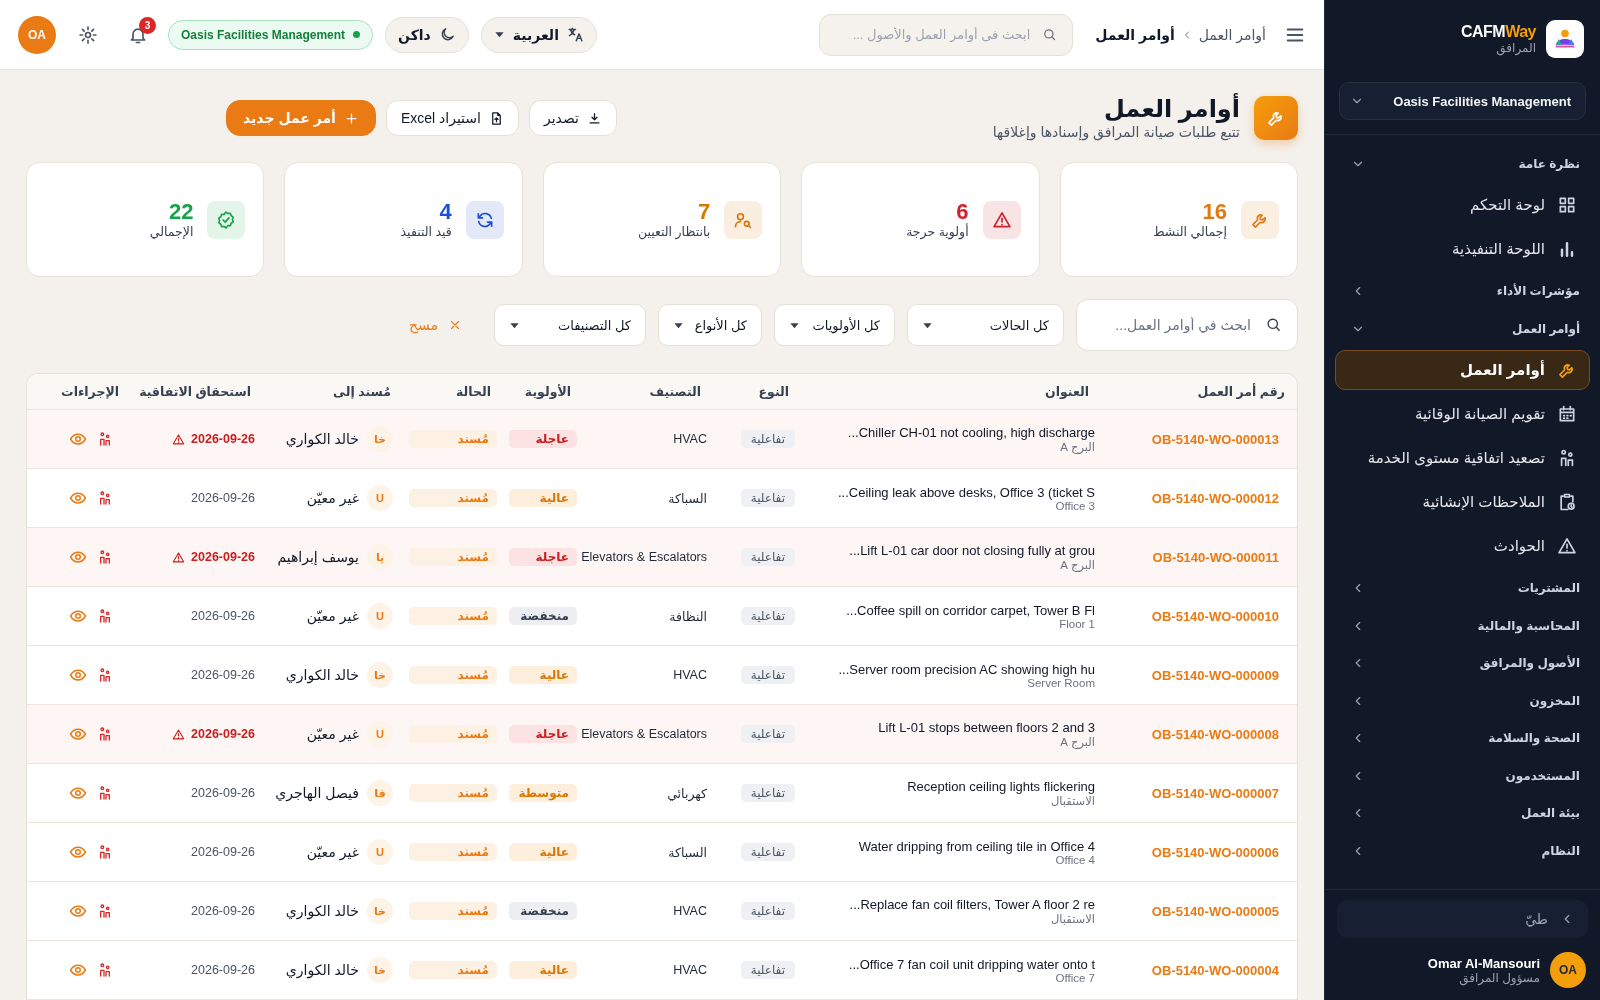  I want to click on nav-group-header: المحاسبة والمالية, so click(1462, 626).